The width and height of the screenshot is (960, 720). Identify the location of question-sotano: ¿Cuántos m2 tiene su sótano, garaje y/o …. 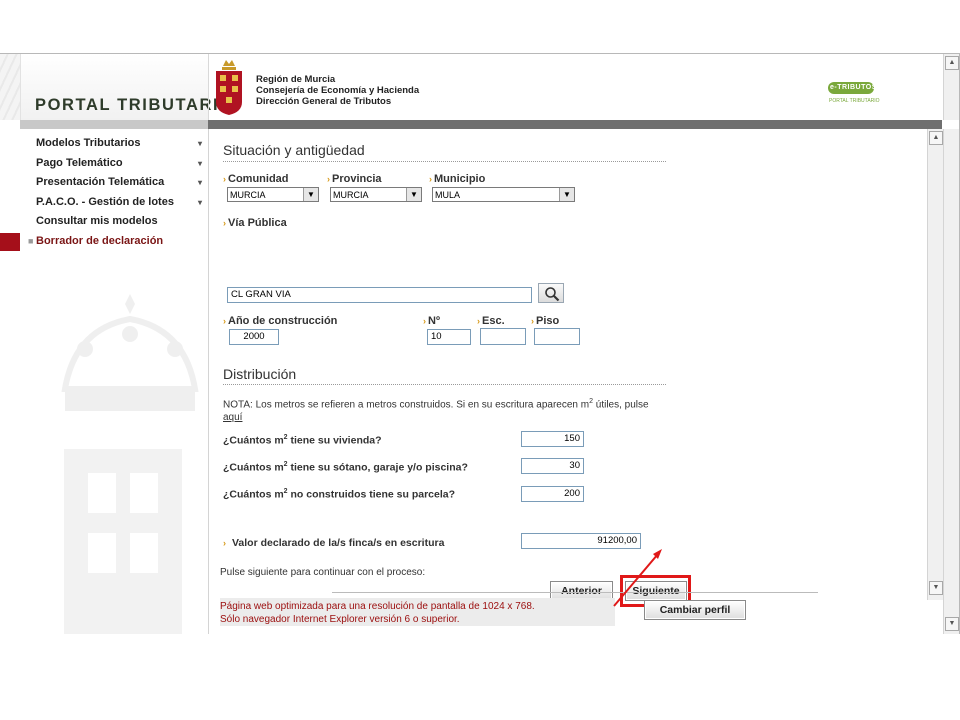
(345, 467).